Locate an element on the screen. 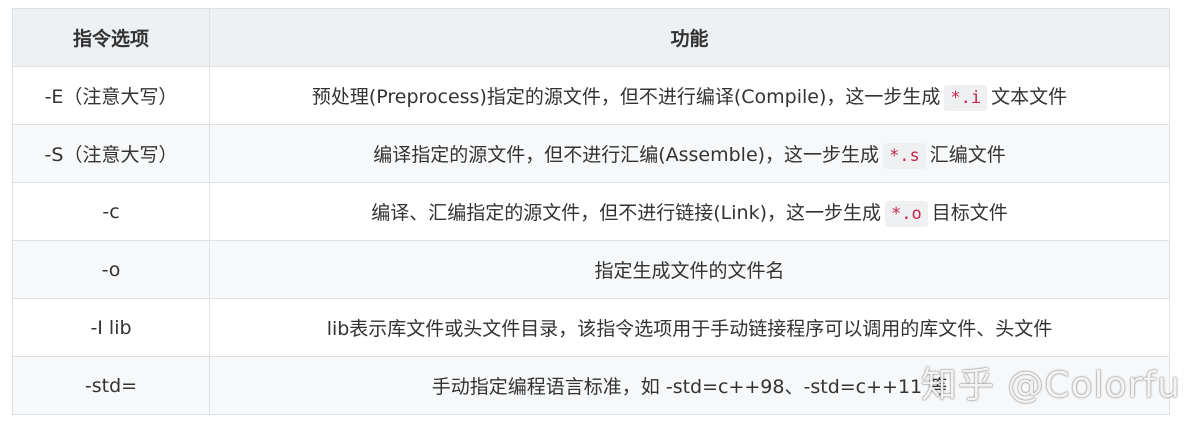 The image size is (1183, 428). function-text: 编译、汇编指定的源文件，但不进行链接(Link)，这一步生成 is located at coordinates (626, 213).